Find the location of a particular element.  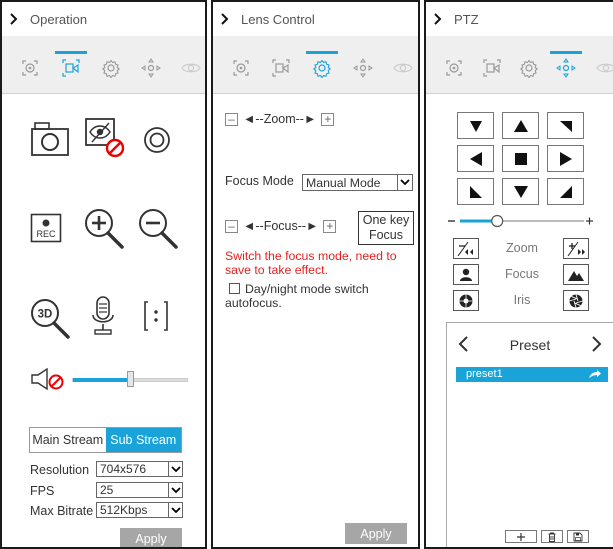

focus-control: – ◄--Focus--► + is located at coordinates (281, 226).